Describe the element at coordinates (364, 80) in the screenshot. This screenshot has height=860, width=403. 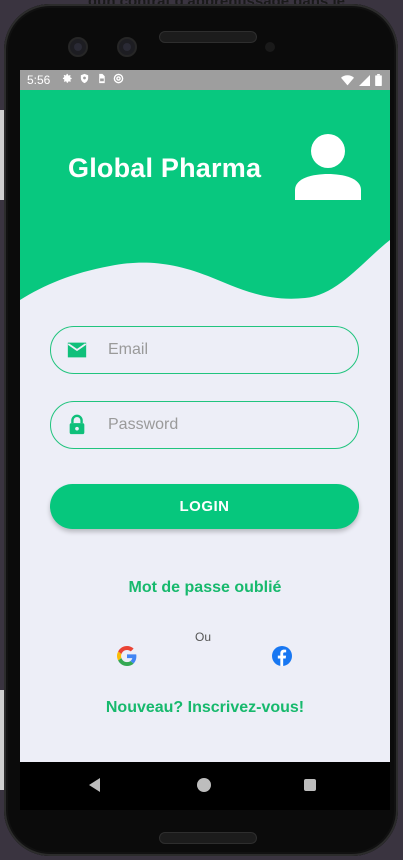
I see `signal-icon` at that location.